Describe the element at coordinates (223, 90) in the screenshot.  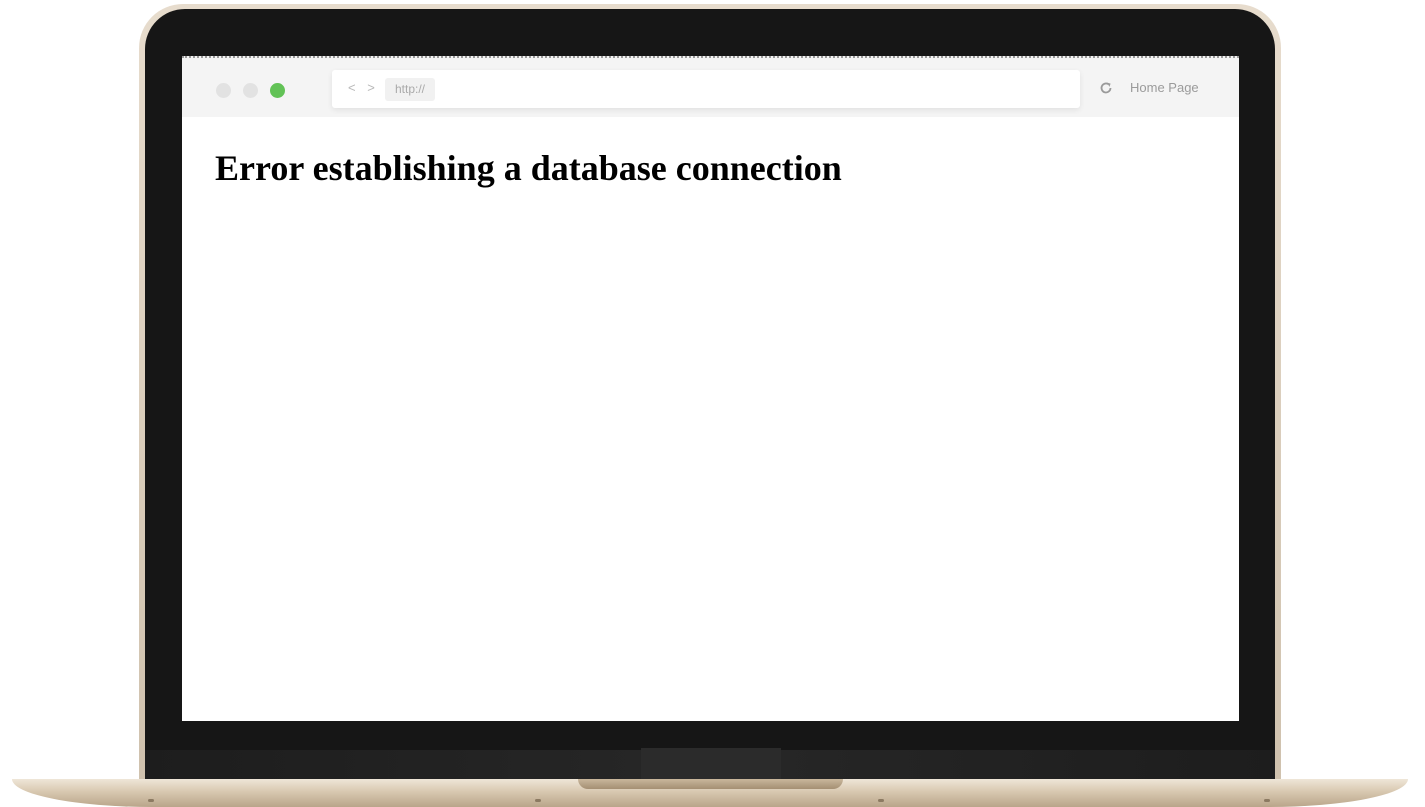
I see `close-window-button` at that location.